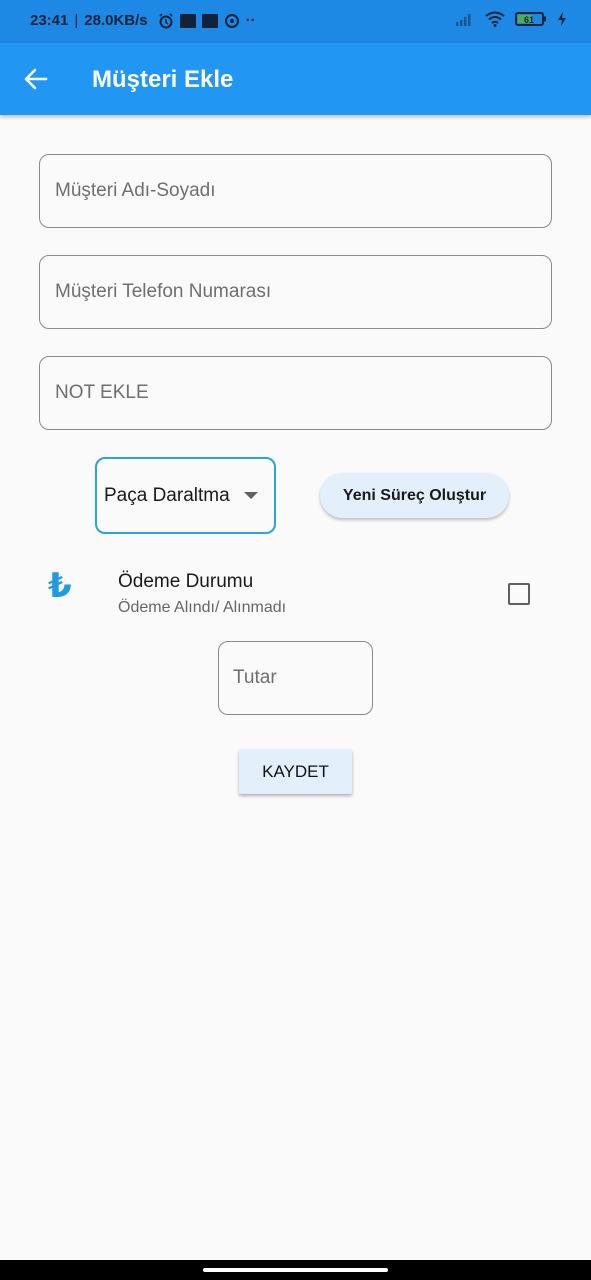 Image resolution: width=591 pixels, height=1280 pixels. I want to click on wifi-icon, so click(495, 19).